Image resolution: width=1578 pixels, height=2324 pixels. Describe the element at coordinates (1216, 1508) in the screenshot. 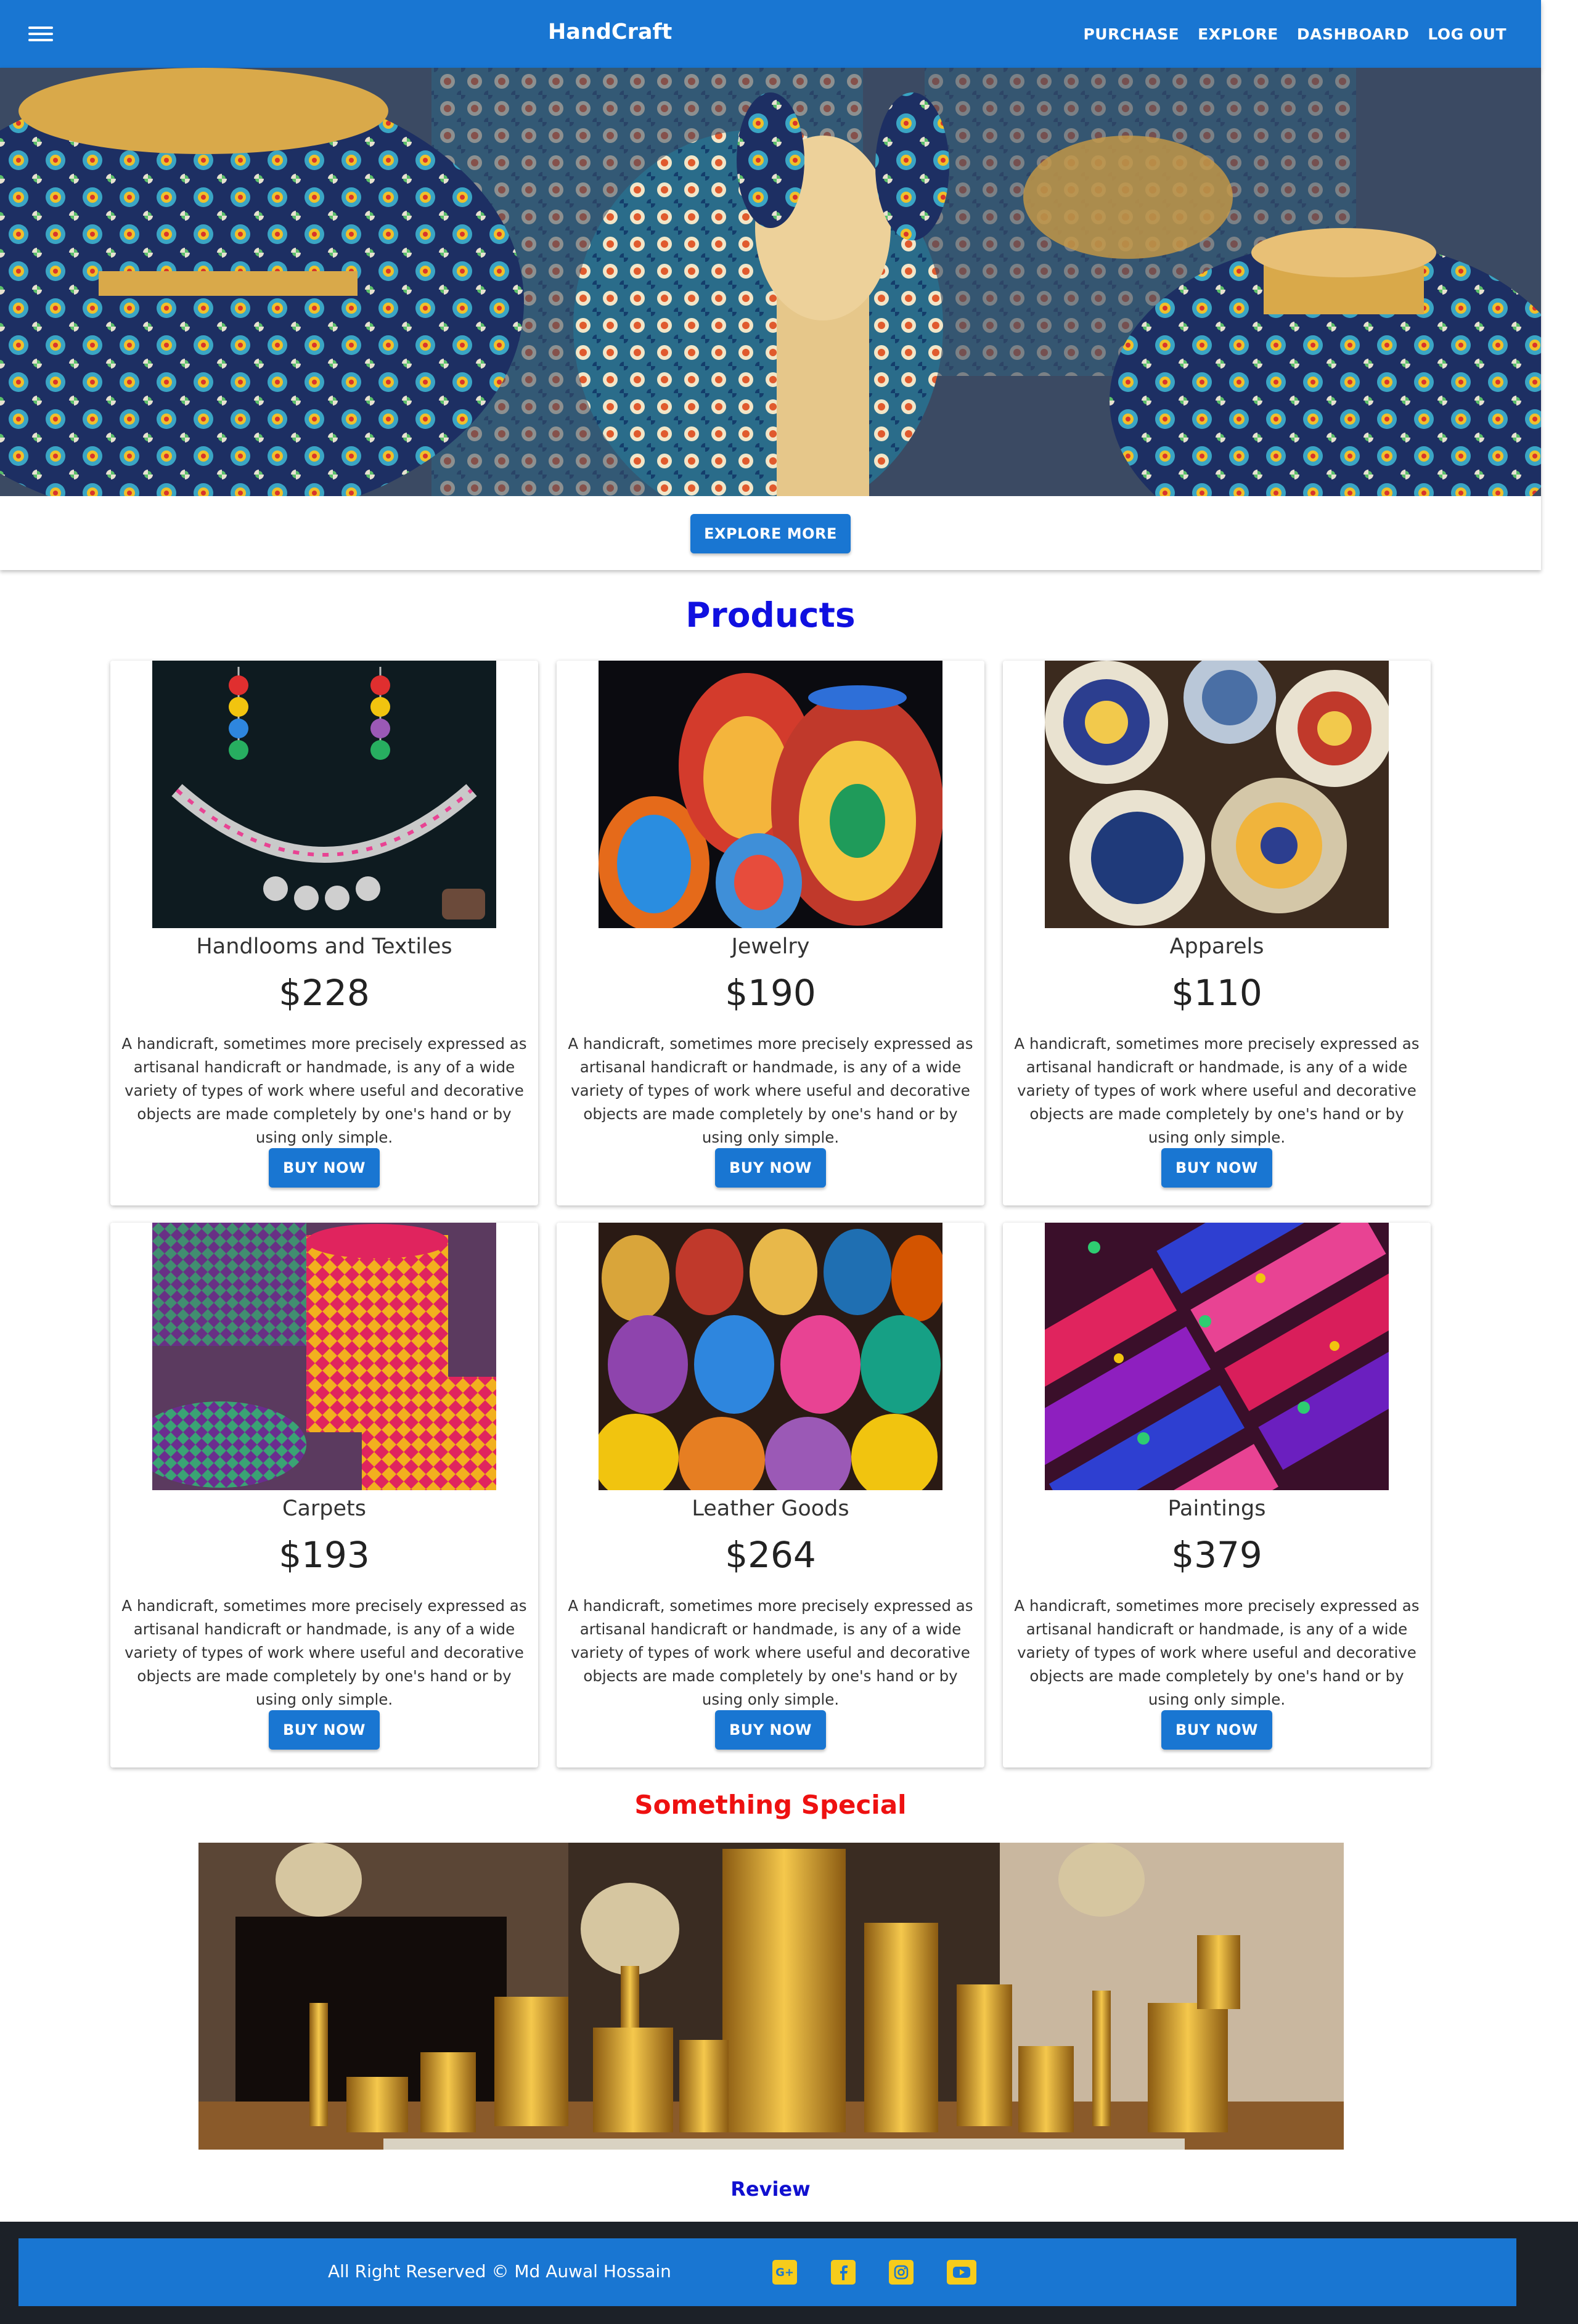

I see `product-name: Paintings` at that location.